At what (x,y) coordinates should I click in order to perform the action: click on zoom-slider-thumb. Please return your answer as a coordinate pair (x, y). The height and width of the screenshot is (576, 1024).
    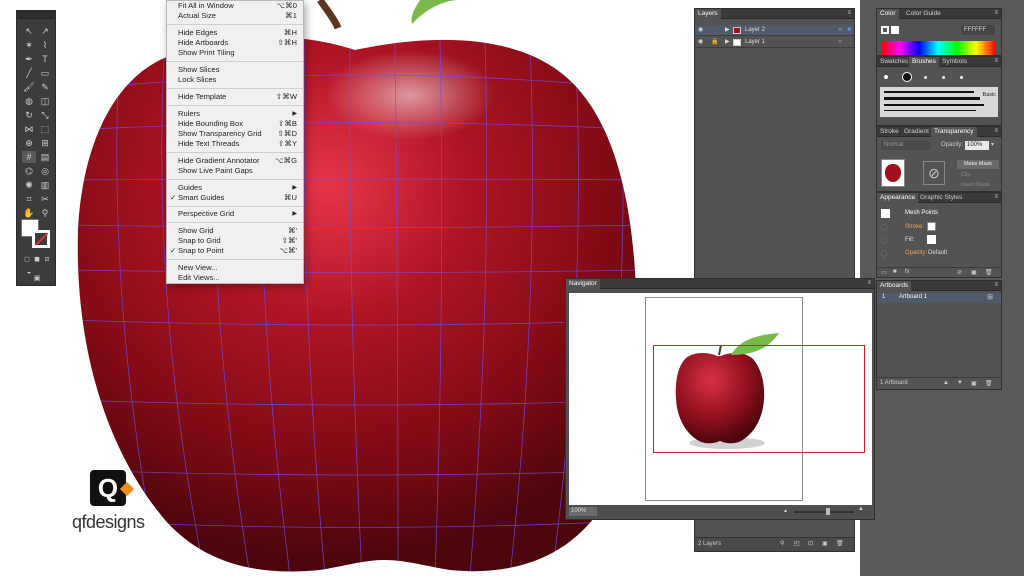
    Looking at the image, I should click on (828, 511).